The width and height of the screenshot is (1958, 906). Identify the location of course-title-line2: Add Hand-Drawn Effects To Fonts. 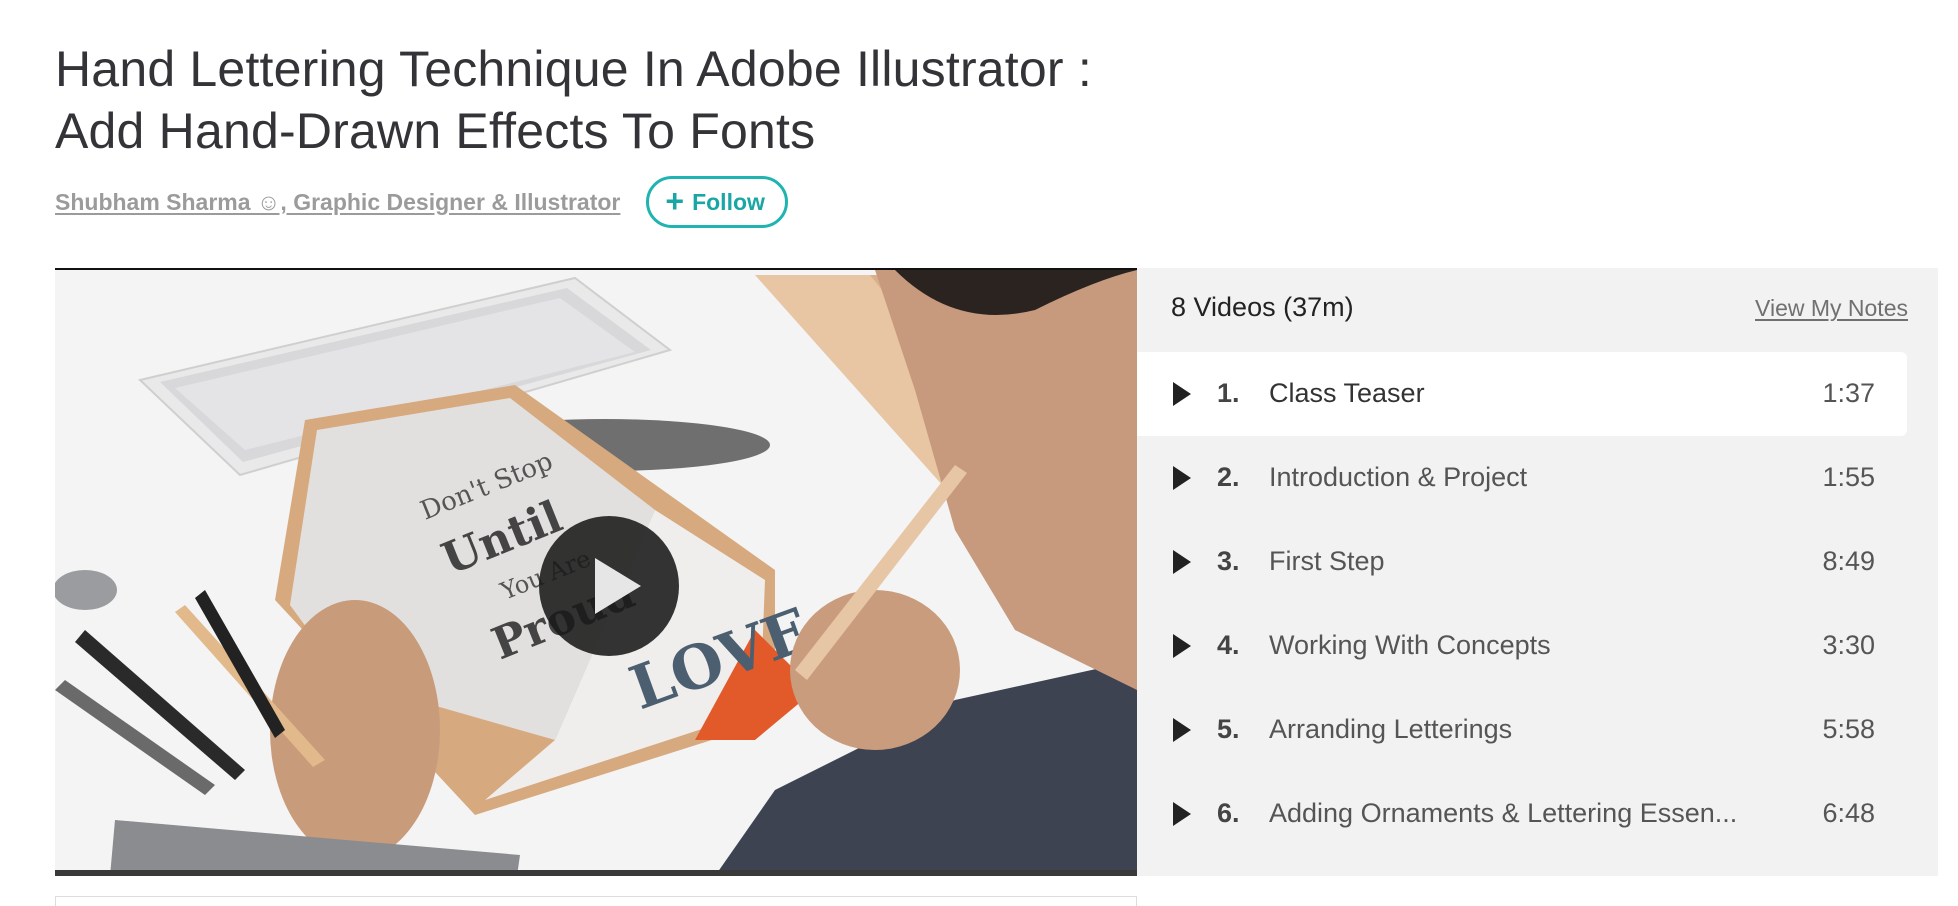
(435, 131).